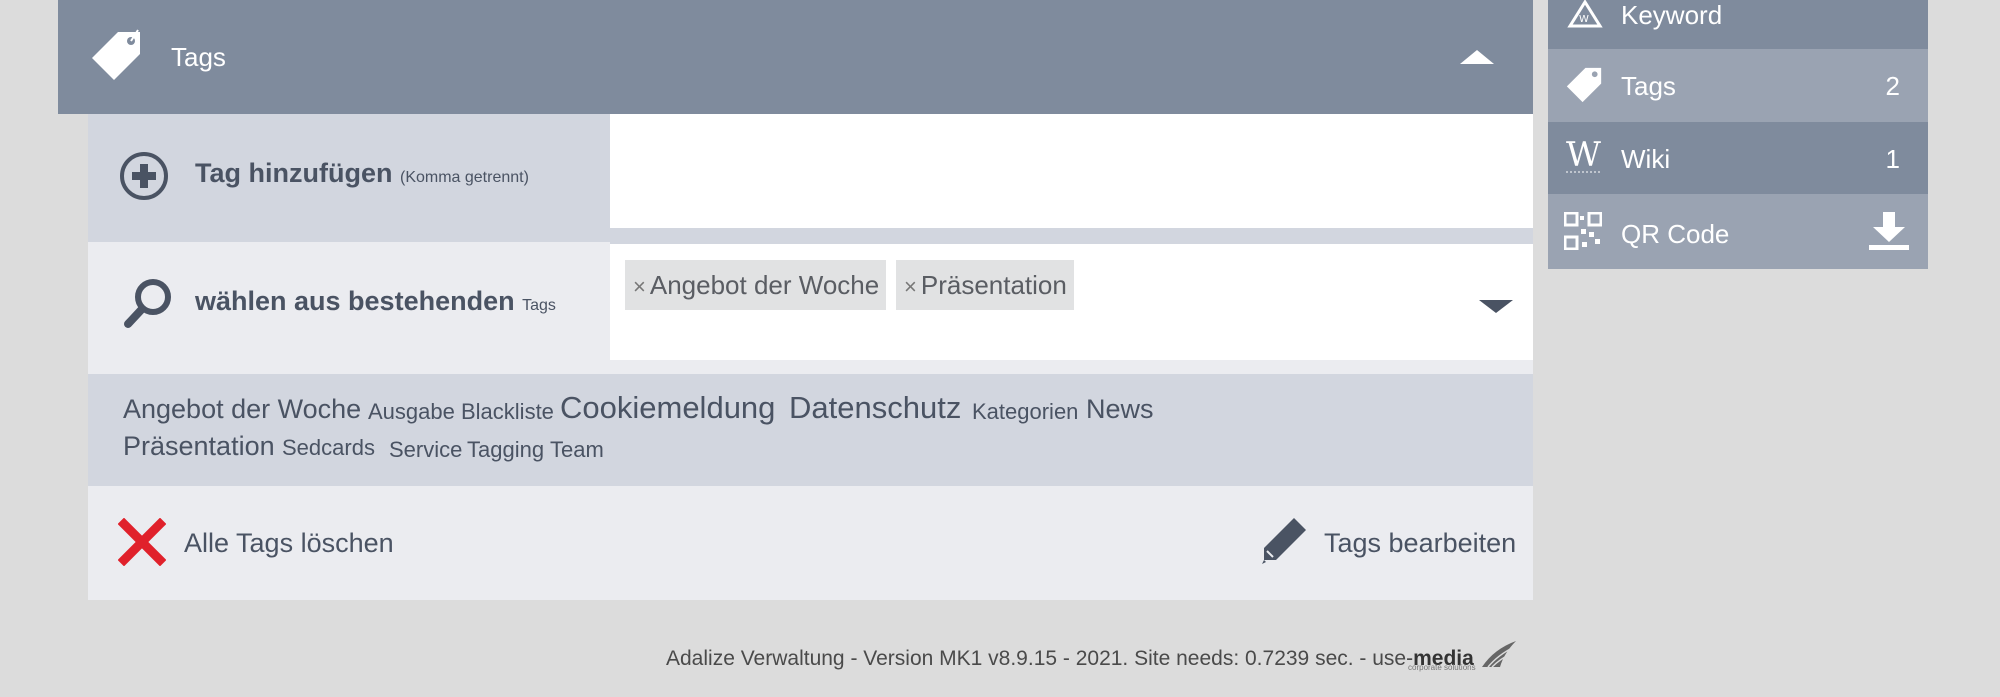 The image size is (2000, 697). Describe the element at coordinates (1025, 412) in the screenshot. I see `tag-cloud-item: Kategorien` at that location.